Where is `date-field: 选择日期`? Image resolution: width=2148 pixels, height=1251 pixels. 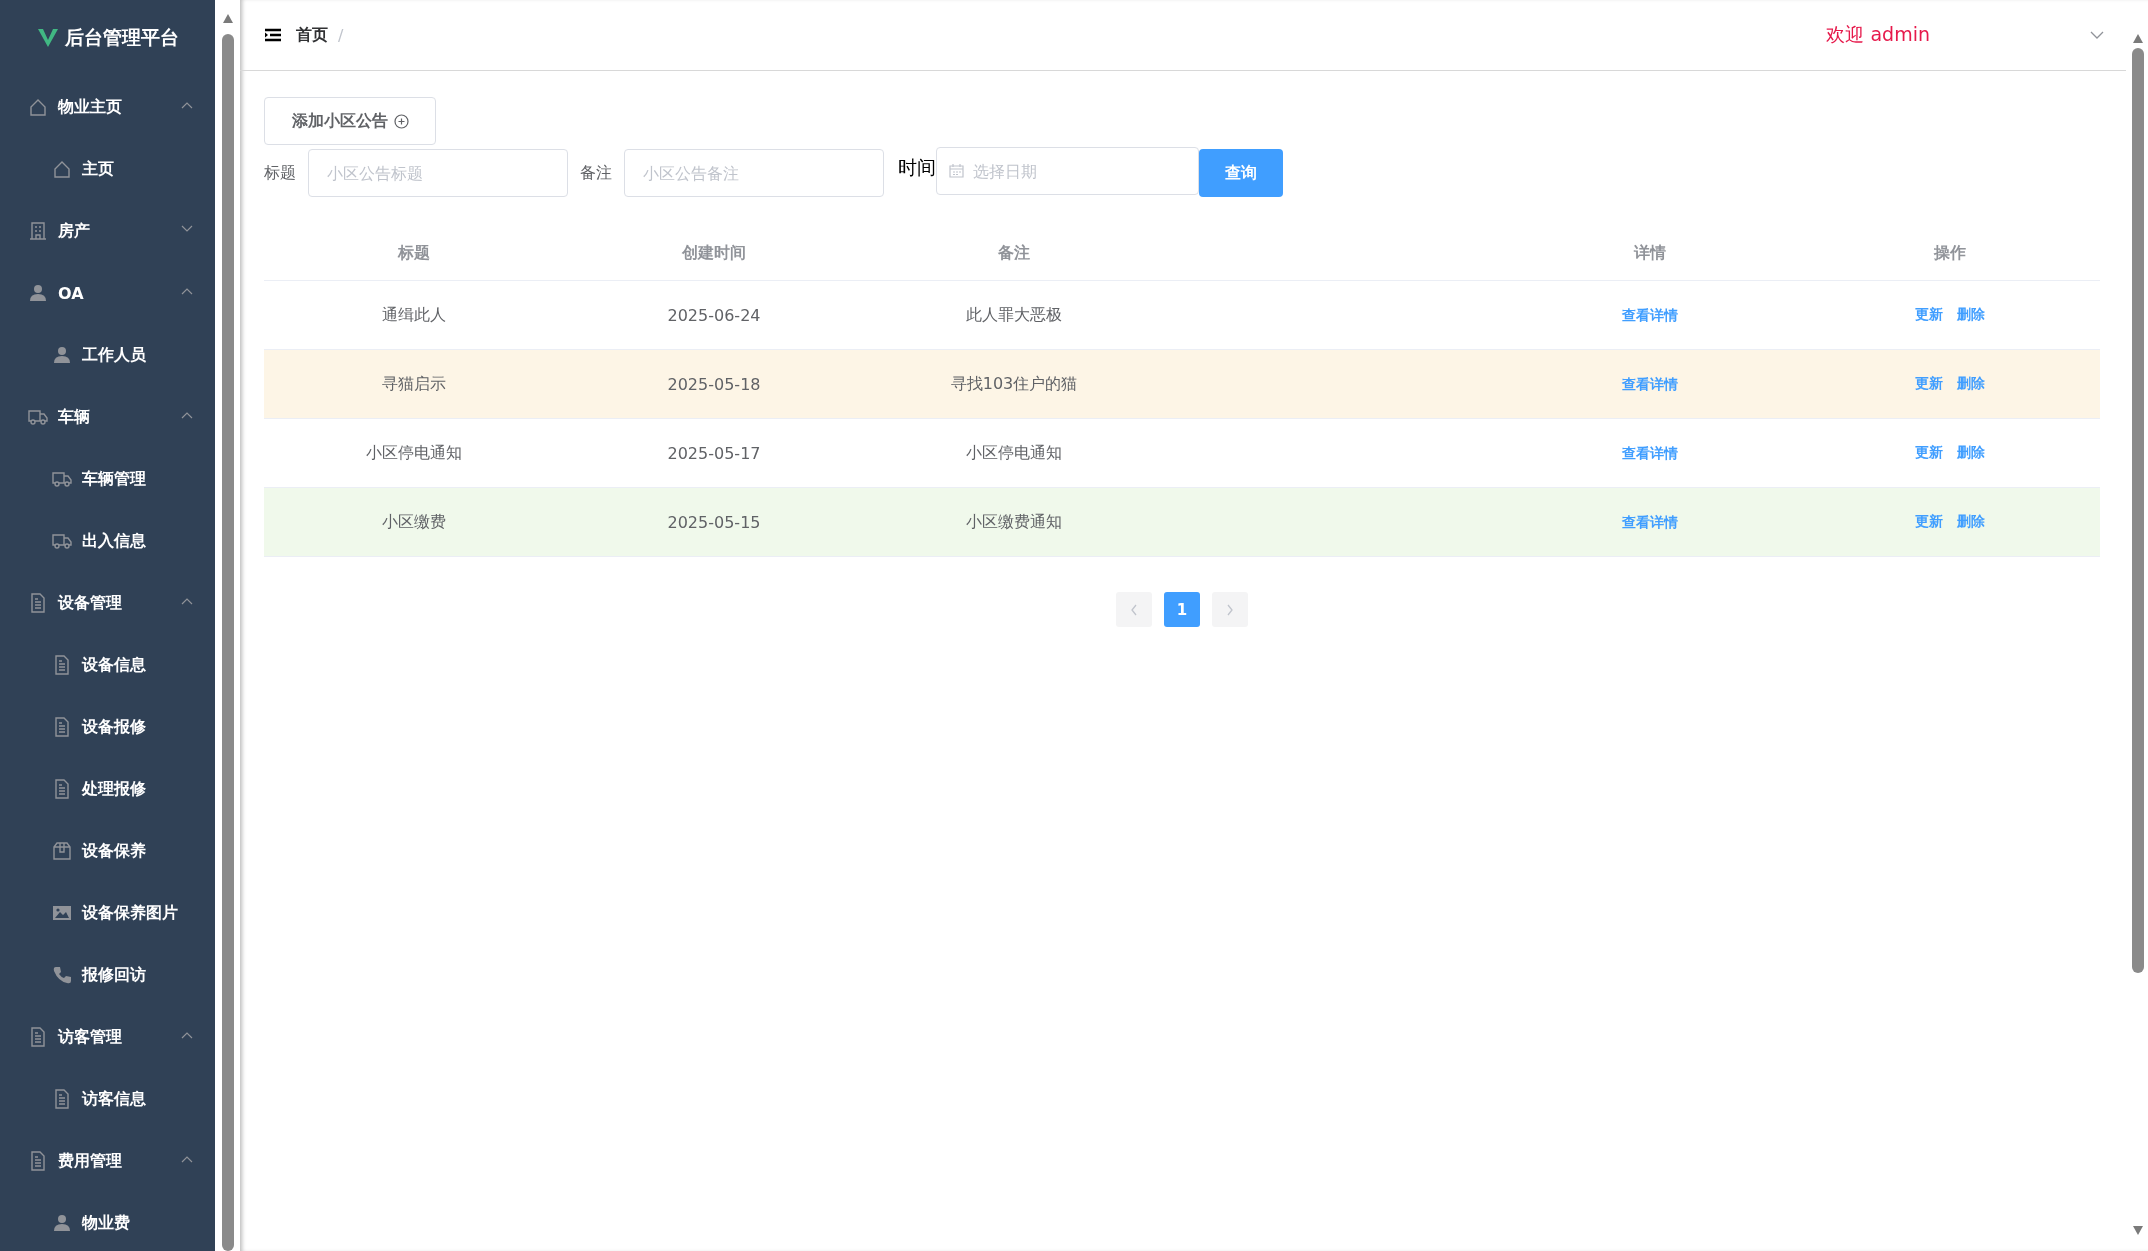 date-field: 选择日期 is located at coordinates (1067, 171).